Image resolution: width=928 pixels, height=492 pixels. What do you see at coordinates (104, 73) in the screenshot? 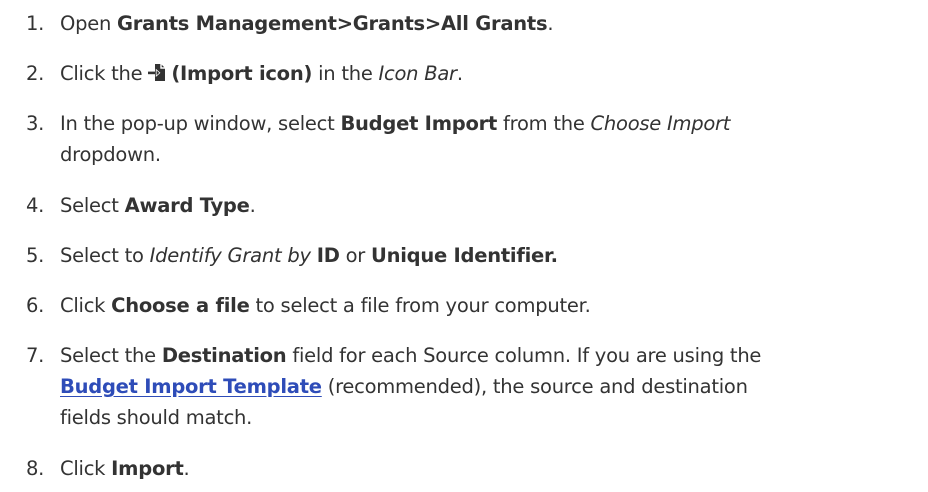
I see `step-text: Click the` at bounding box center [104, 73].